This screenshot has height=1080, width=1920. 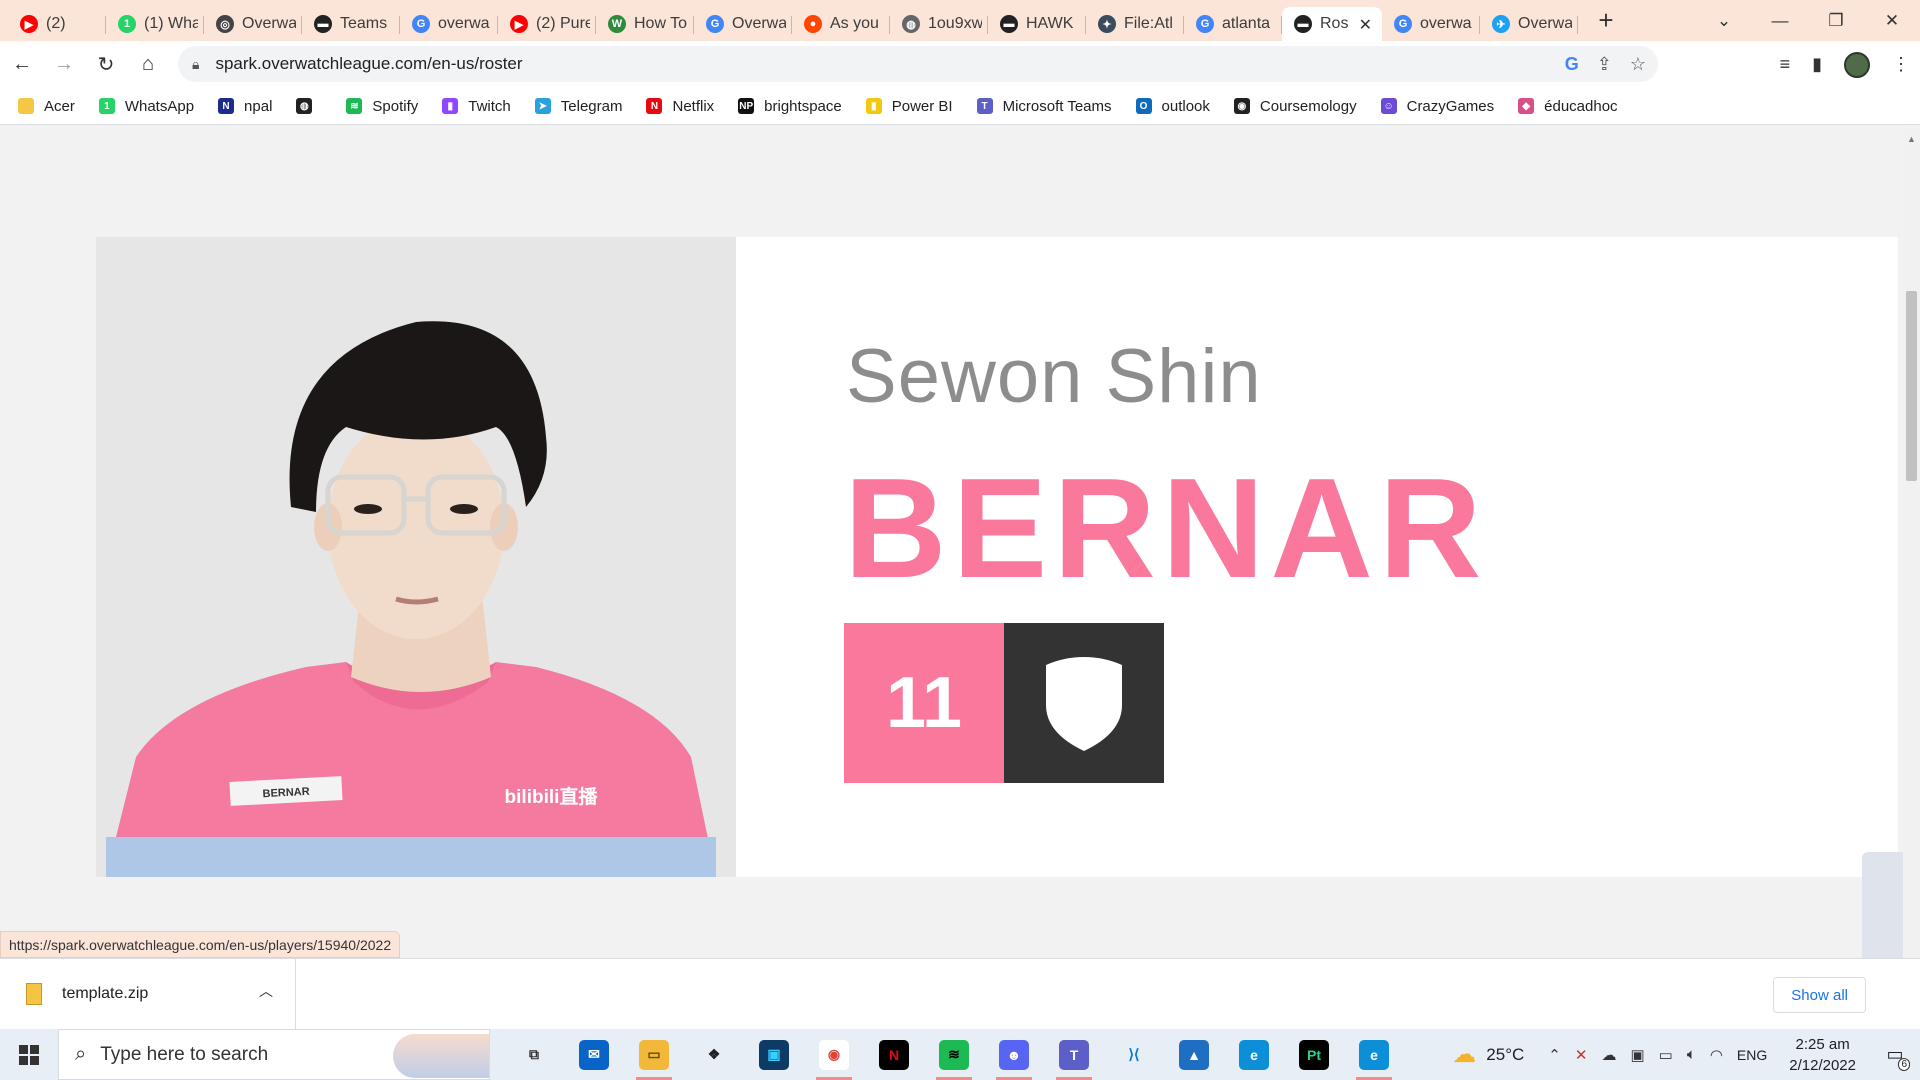 What do you see at coordinates (1822, 1055) in the screenshot?
I see `clock: 2:25 am 2/12/2022` at bounding box center [1822, 1055].